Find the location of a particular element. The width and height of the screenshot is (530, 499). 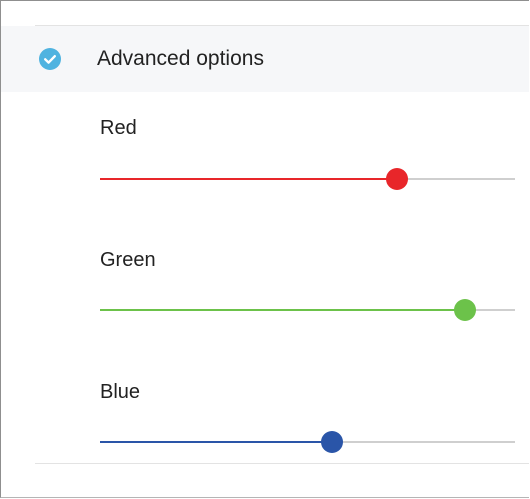

blue-slider is located at coordinates (307, 442).